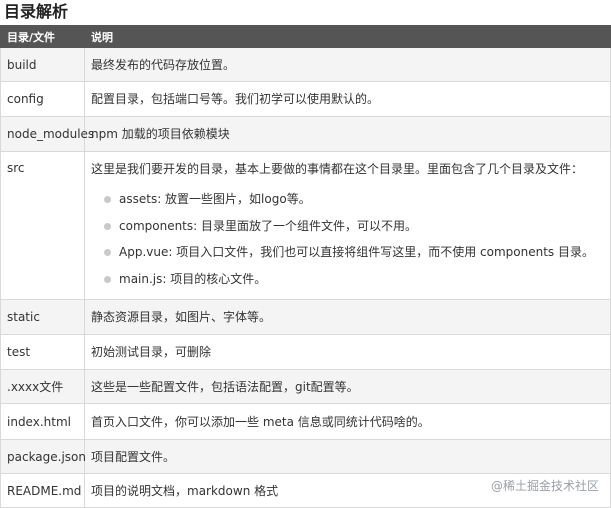 This screenshot has width=611, height=508. What do you see at coordinates (43, 456) in the screenshot?
I see `row-name: package.json` at bounding box center [43, 456].